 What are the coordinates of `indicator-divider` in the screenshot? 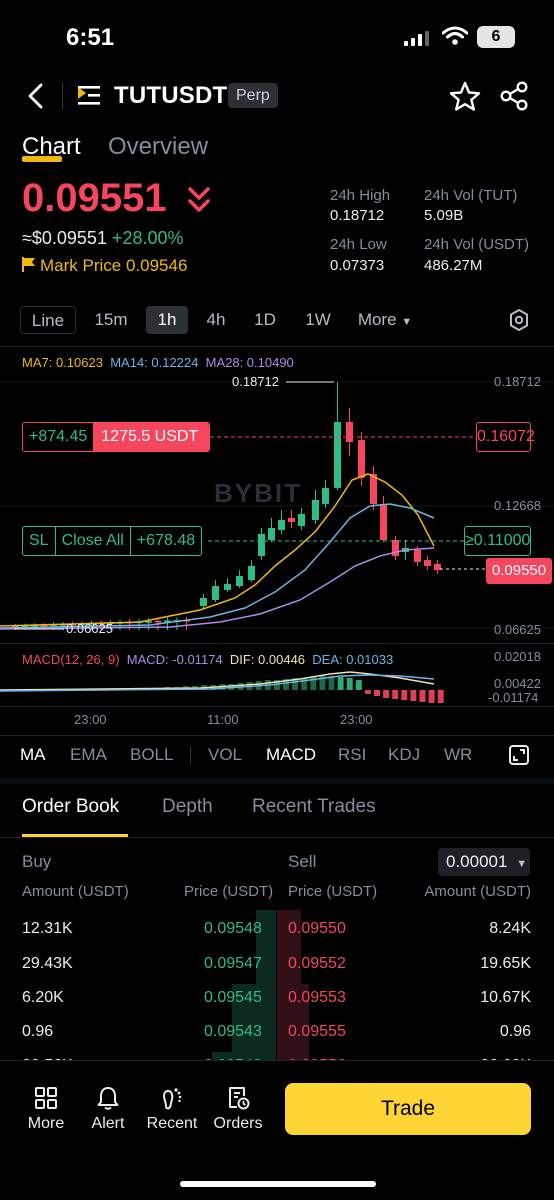 It's located at (277, 735).